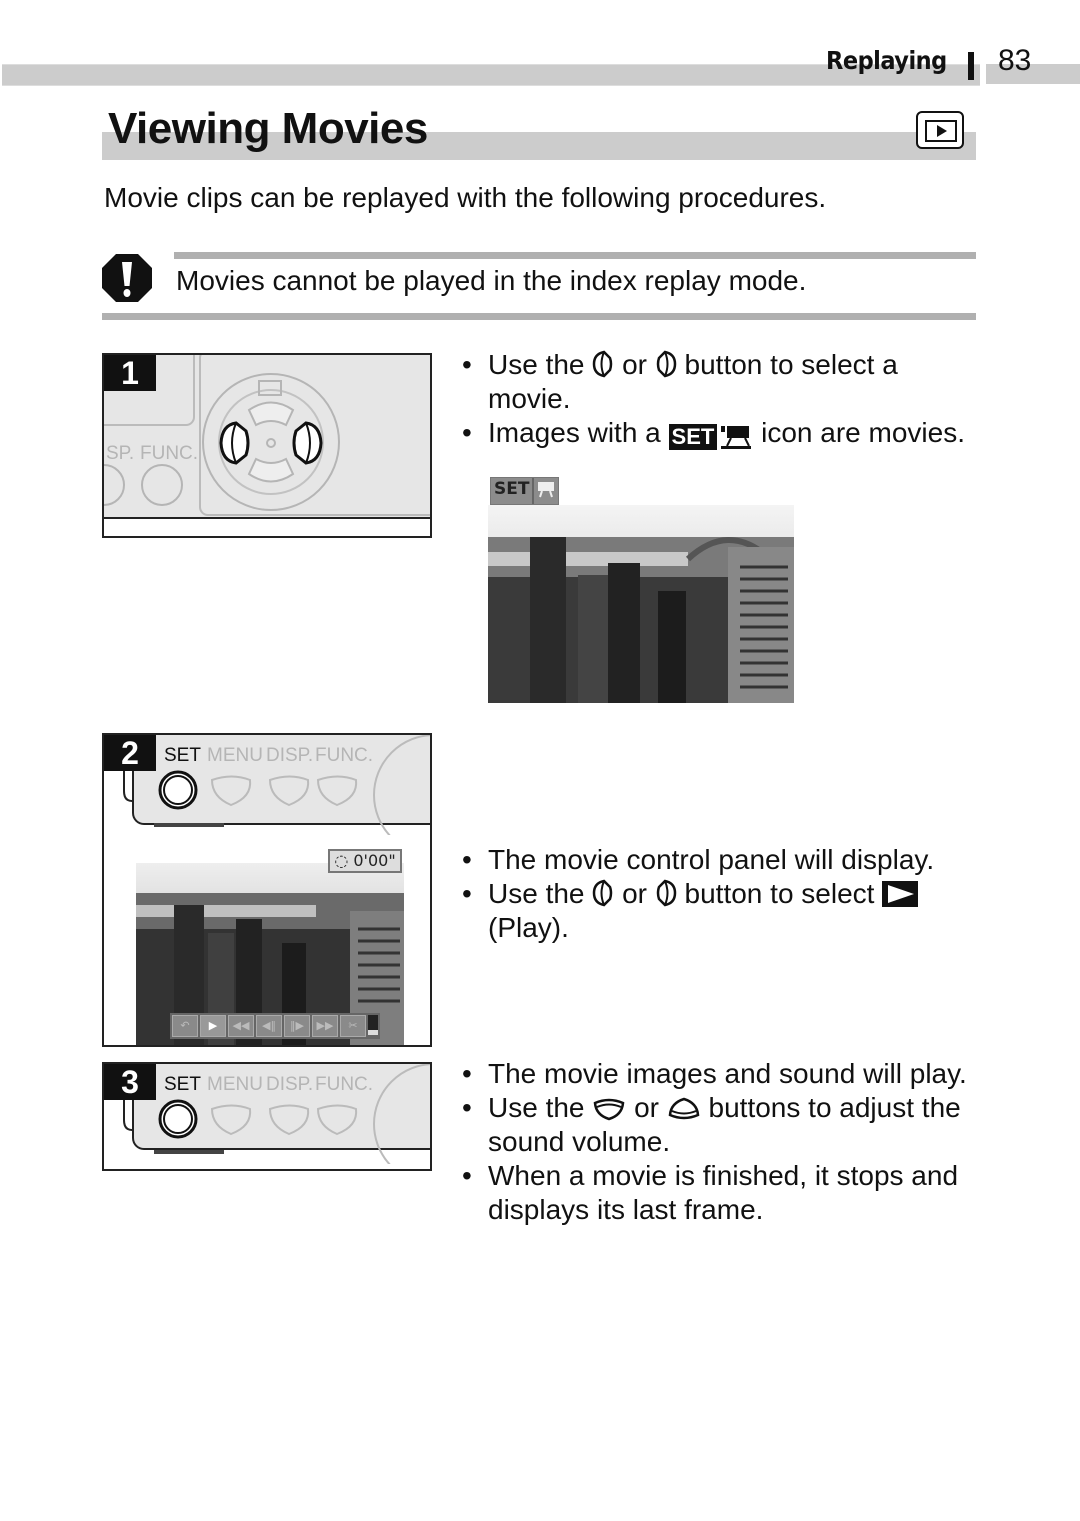 This screenshot has height=1521, width=1080. I want to click on page-title: Viewing Movies, so click(268, 128).